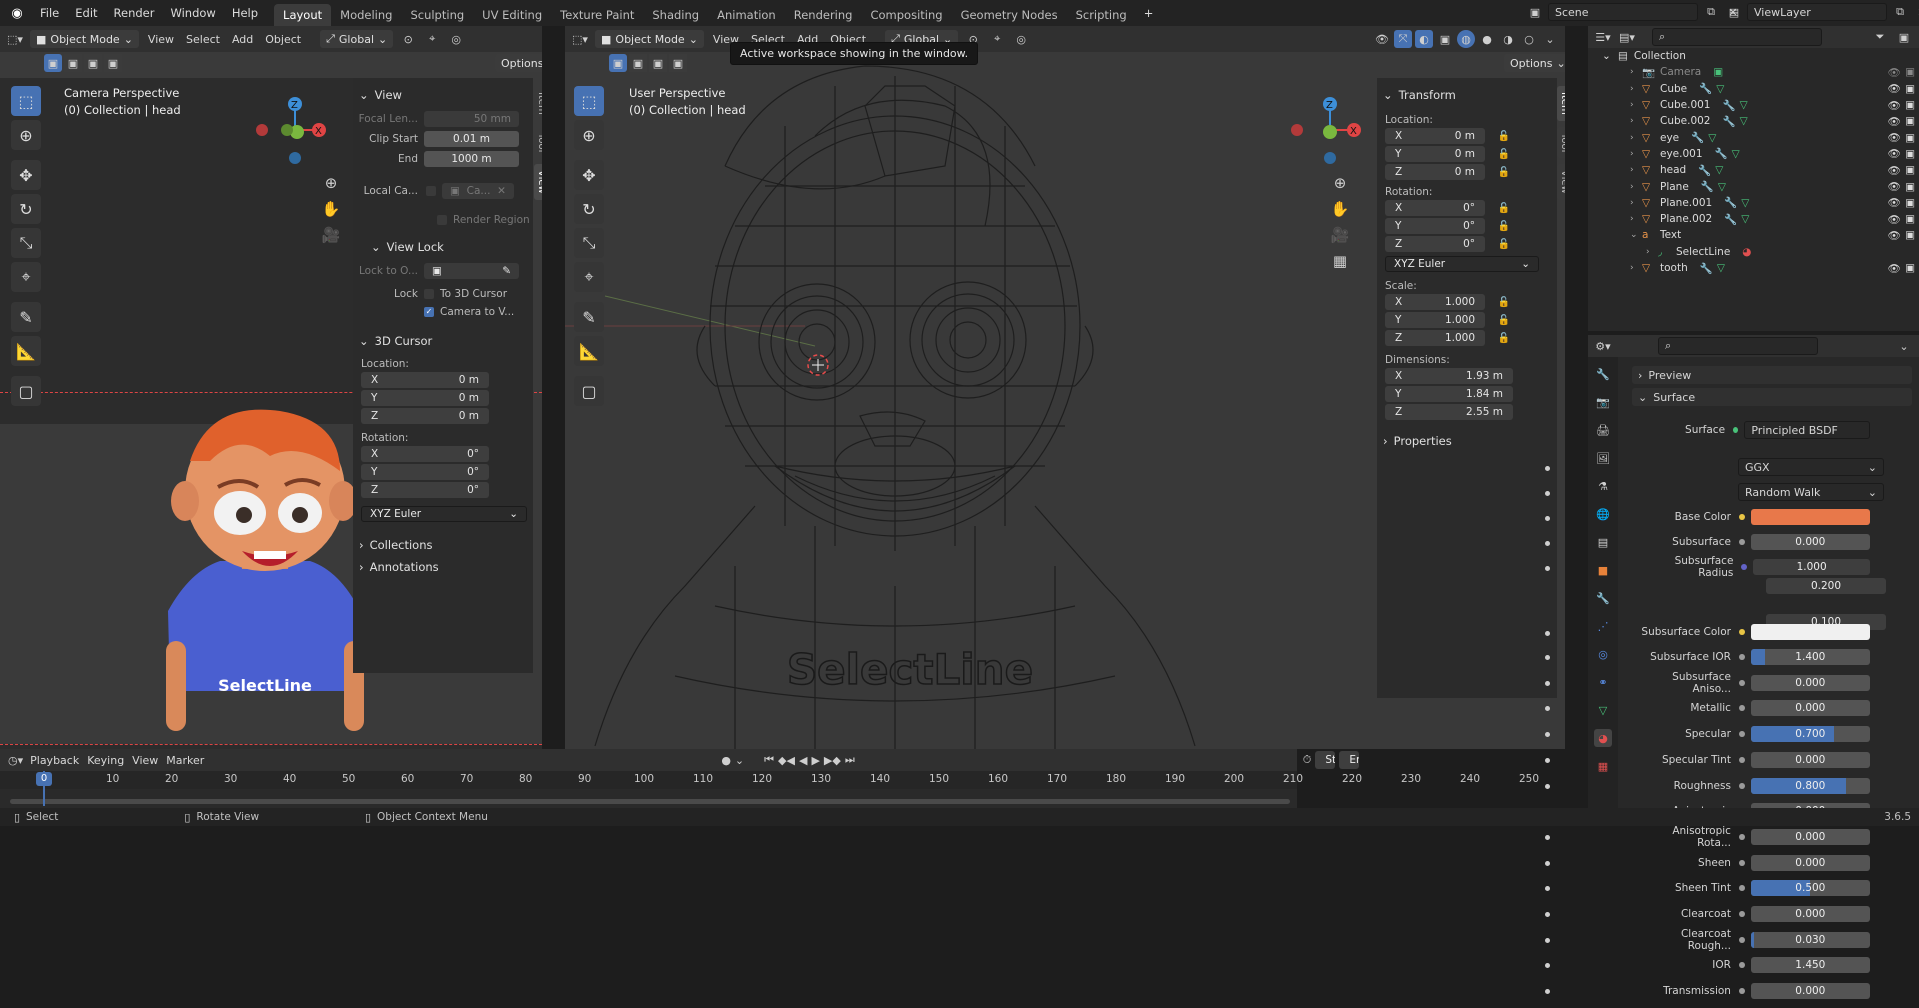 The image size is (1919, 1008). Describe the element at coordinates (443, 95) in the screenshot. I see `view-section-header: ⌄ View` at that location.